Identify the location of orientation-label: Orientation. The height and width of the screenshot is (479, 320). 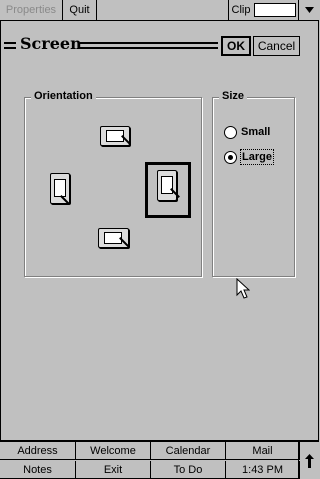
(63, 96).